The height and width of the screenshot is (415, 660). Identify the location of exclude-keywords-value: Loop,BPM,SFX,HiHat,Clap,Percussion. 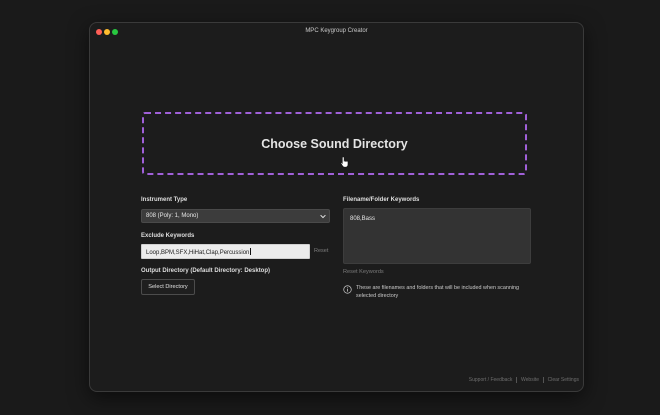
(198, 252).